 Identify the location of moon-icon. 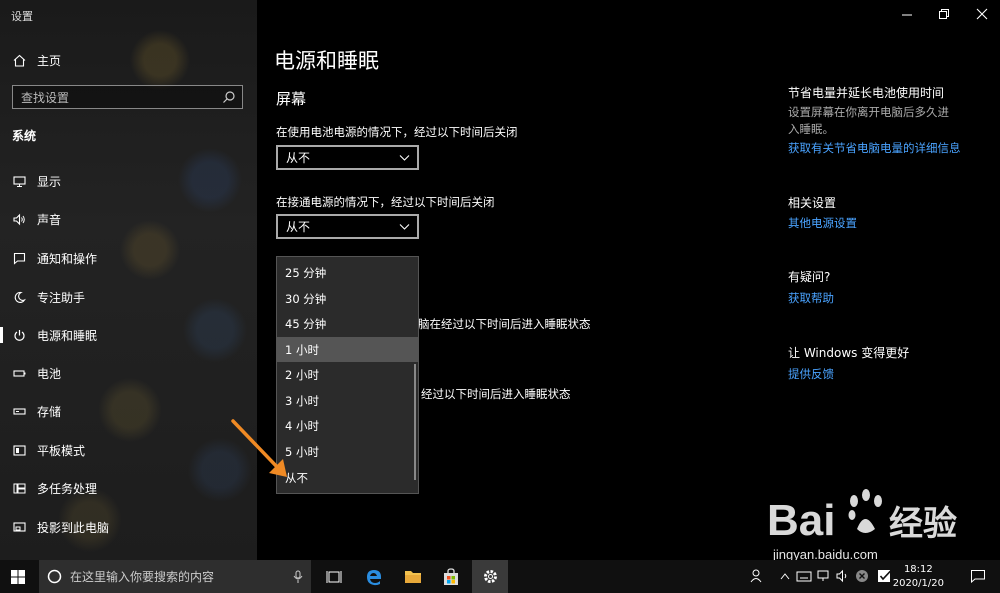
(19, 297).